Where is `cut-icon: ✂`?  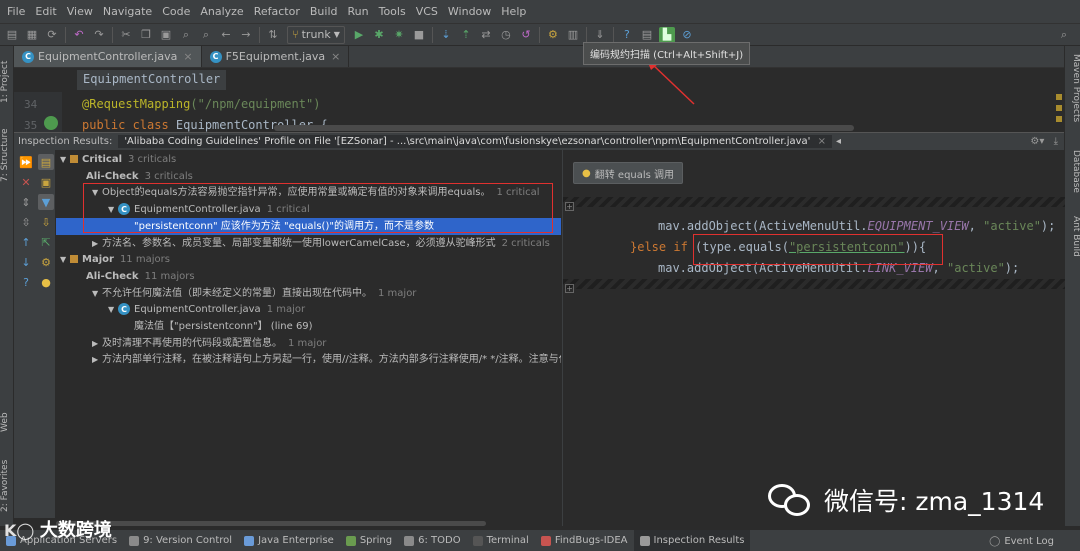 cut-icon: ✂ is located at coordinates (126, 35).